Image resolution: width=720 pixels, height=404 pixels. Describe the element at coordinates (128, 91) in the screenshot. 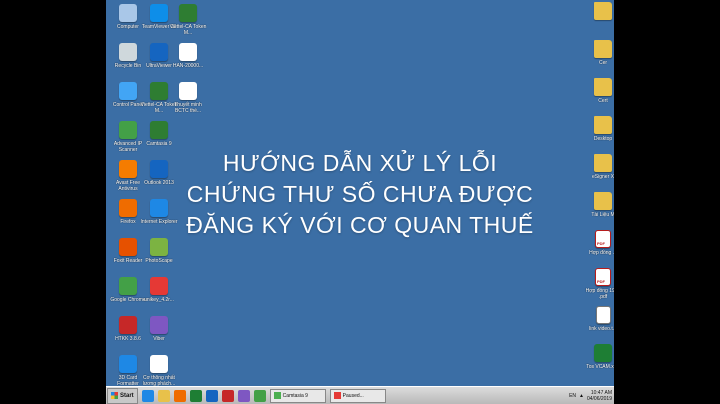

I see `control-panel-icon` at that location.